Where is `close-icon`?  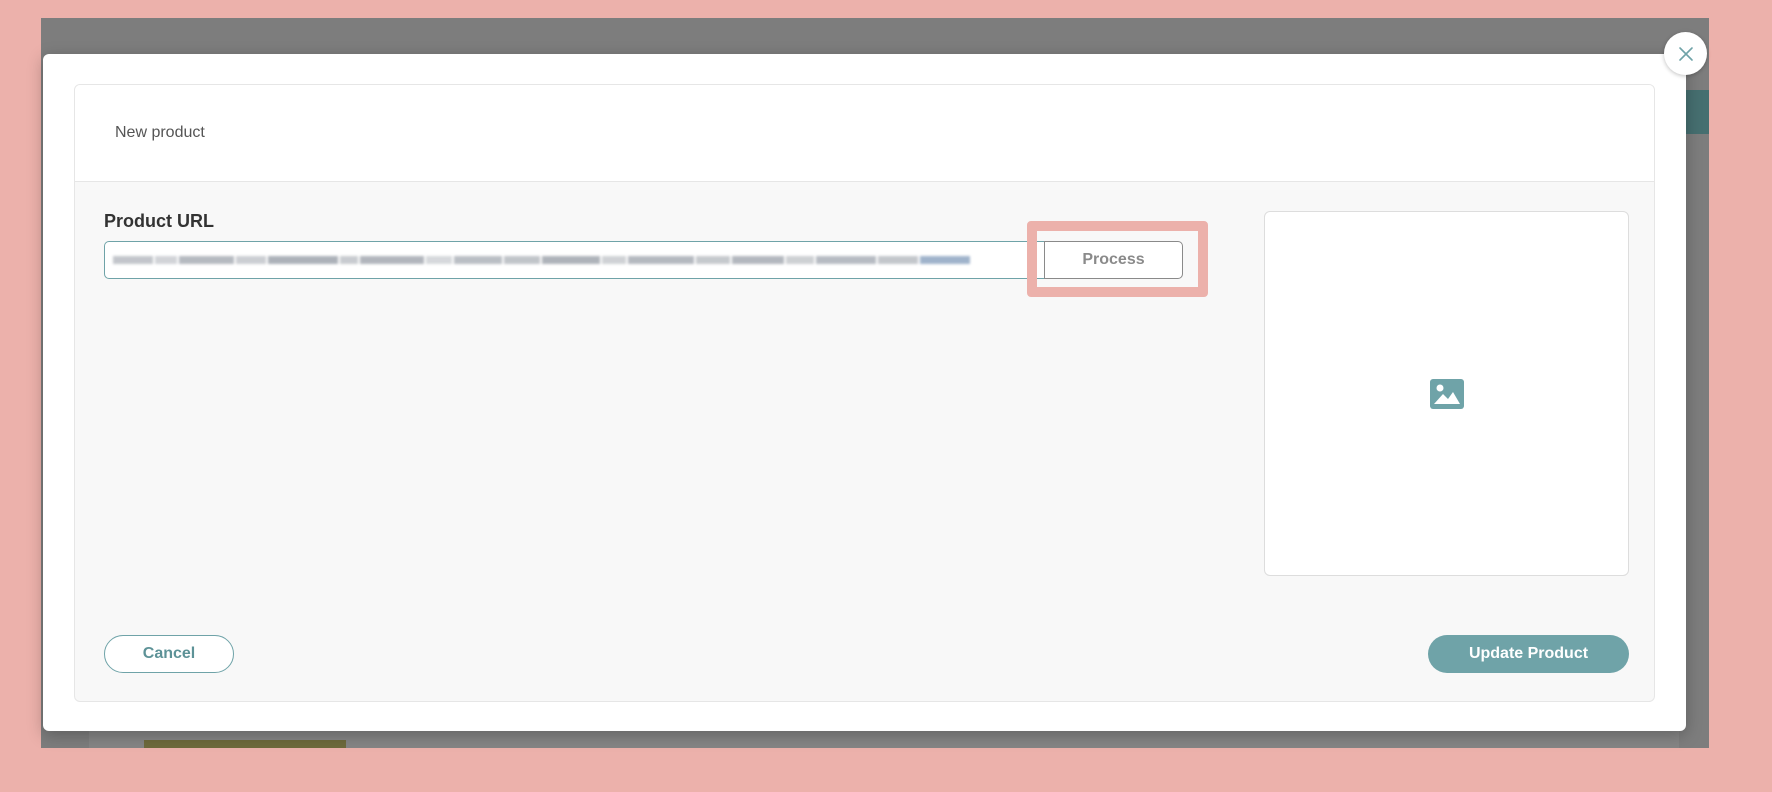
close-icon is located at coordinates (1685, 53).